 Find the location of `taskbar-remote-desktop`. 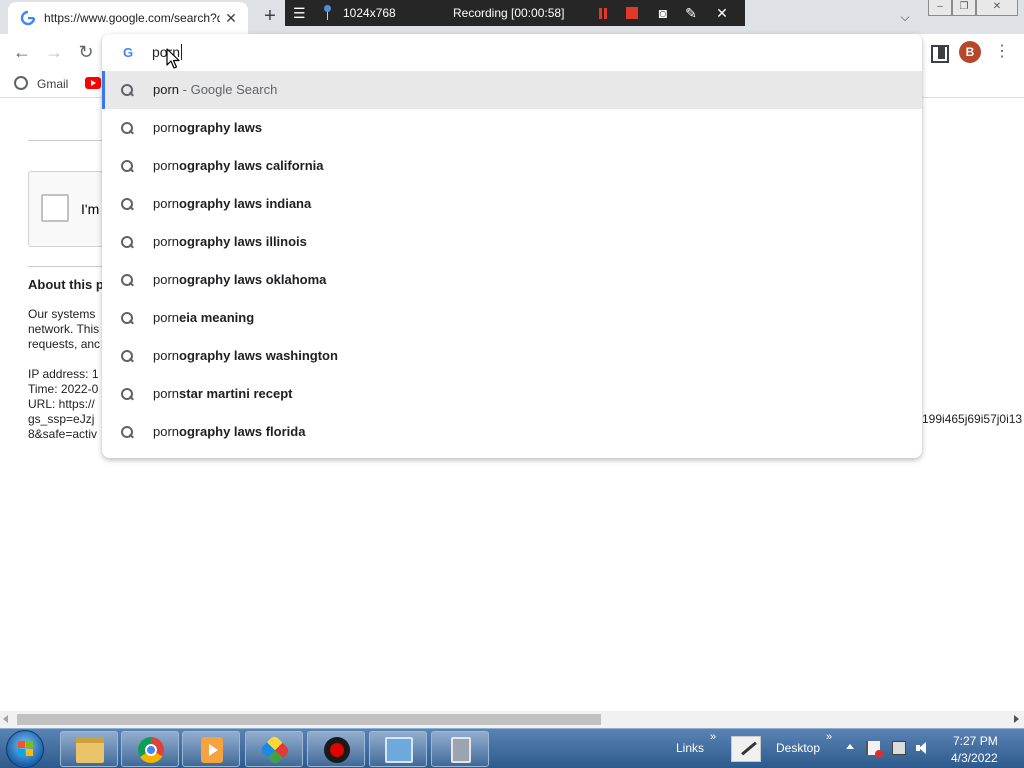

taskbar-remote-desktop is located at coordinates (398, 749).